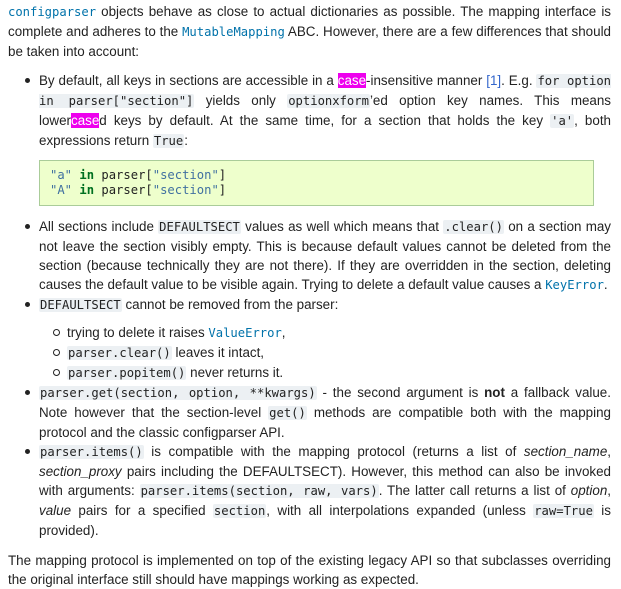 Image resolution: width=621 pixels, height=589 pixels. I want to click on valueerror-link: ValueError, so click(244, 333).